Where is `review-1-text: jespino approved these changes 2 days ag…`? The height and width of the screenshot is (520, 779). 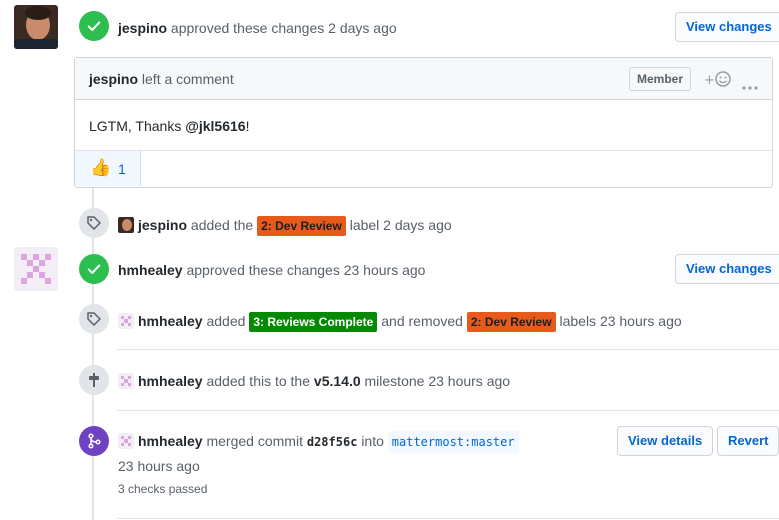
review-1-text: jespino approved these changes 2 days ag… is located at coordinates (257, 28).